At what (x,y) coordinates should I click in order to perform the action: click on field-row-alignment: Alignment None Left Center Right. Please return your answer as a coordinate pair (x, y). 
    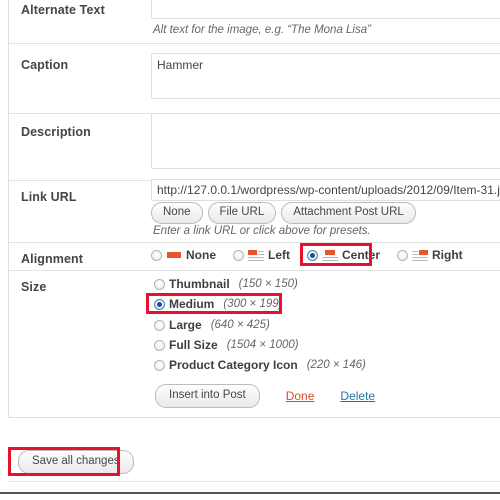
    Looking at the image, I should click on (254, 256).